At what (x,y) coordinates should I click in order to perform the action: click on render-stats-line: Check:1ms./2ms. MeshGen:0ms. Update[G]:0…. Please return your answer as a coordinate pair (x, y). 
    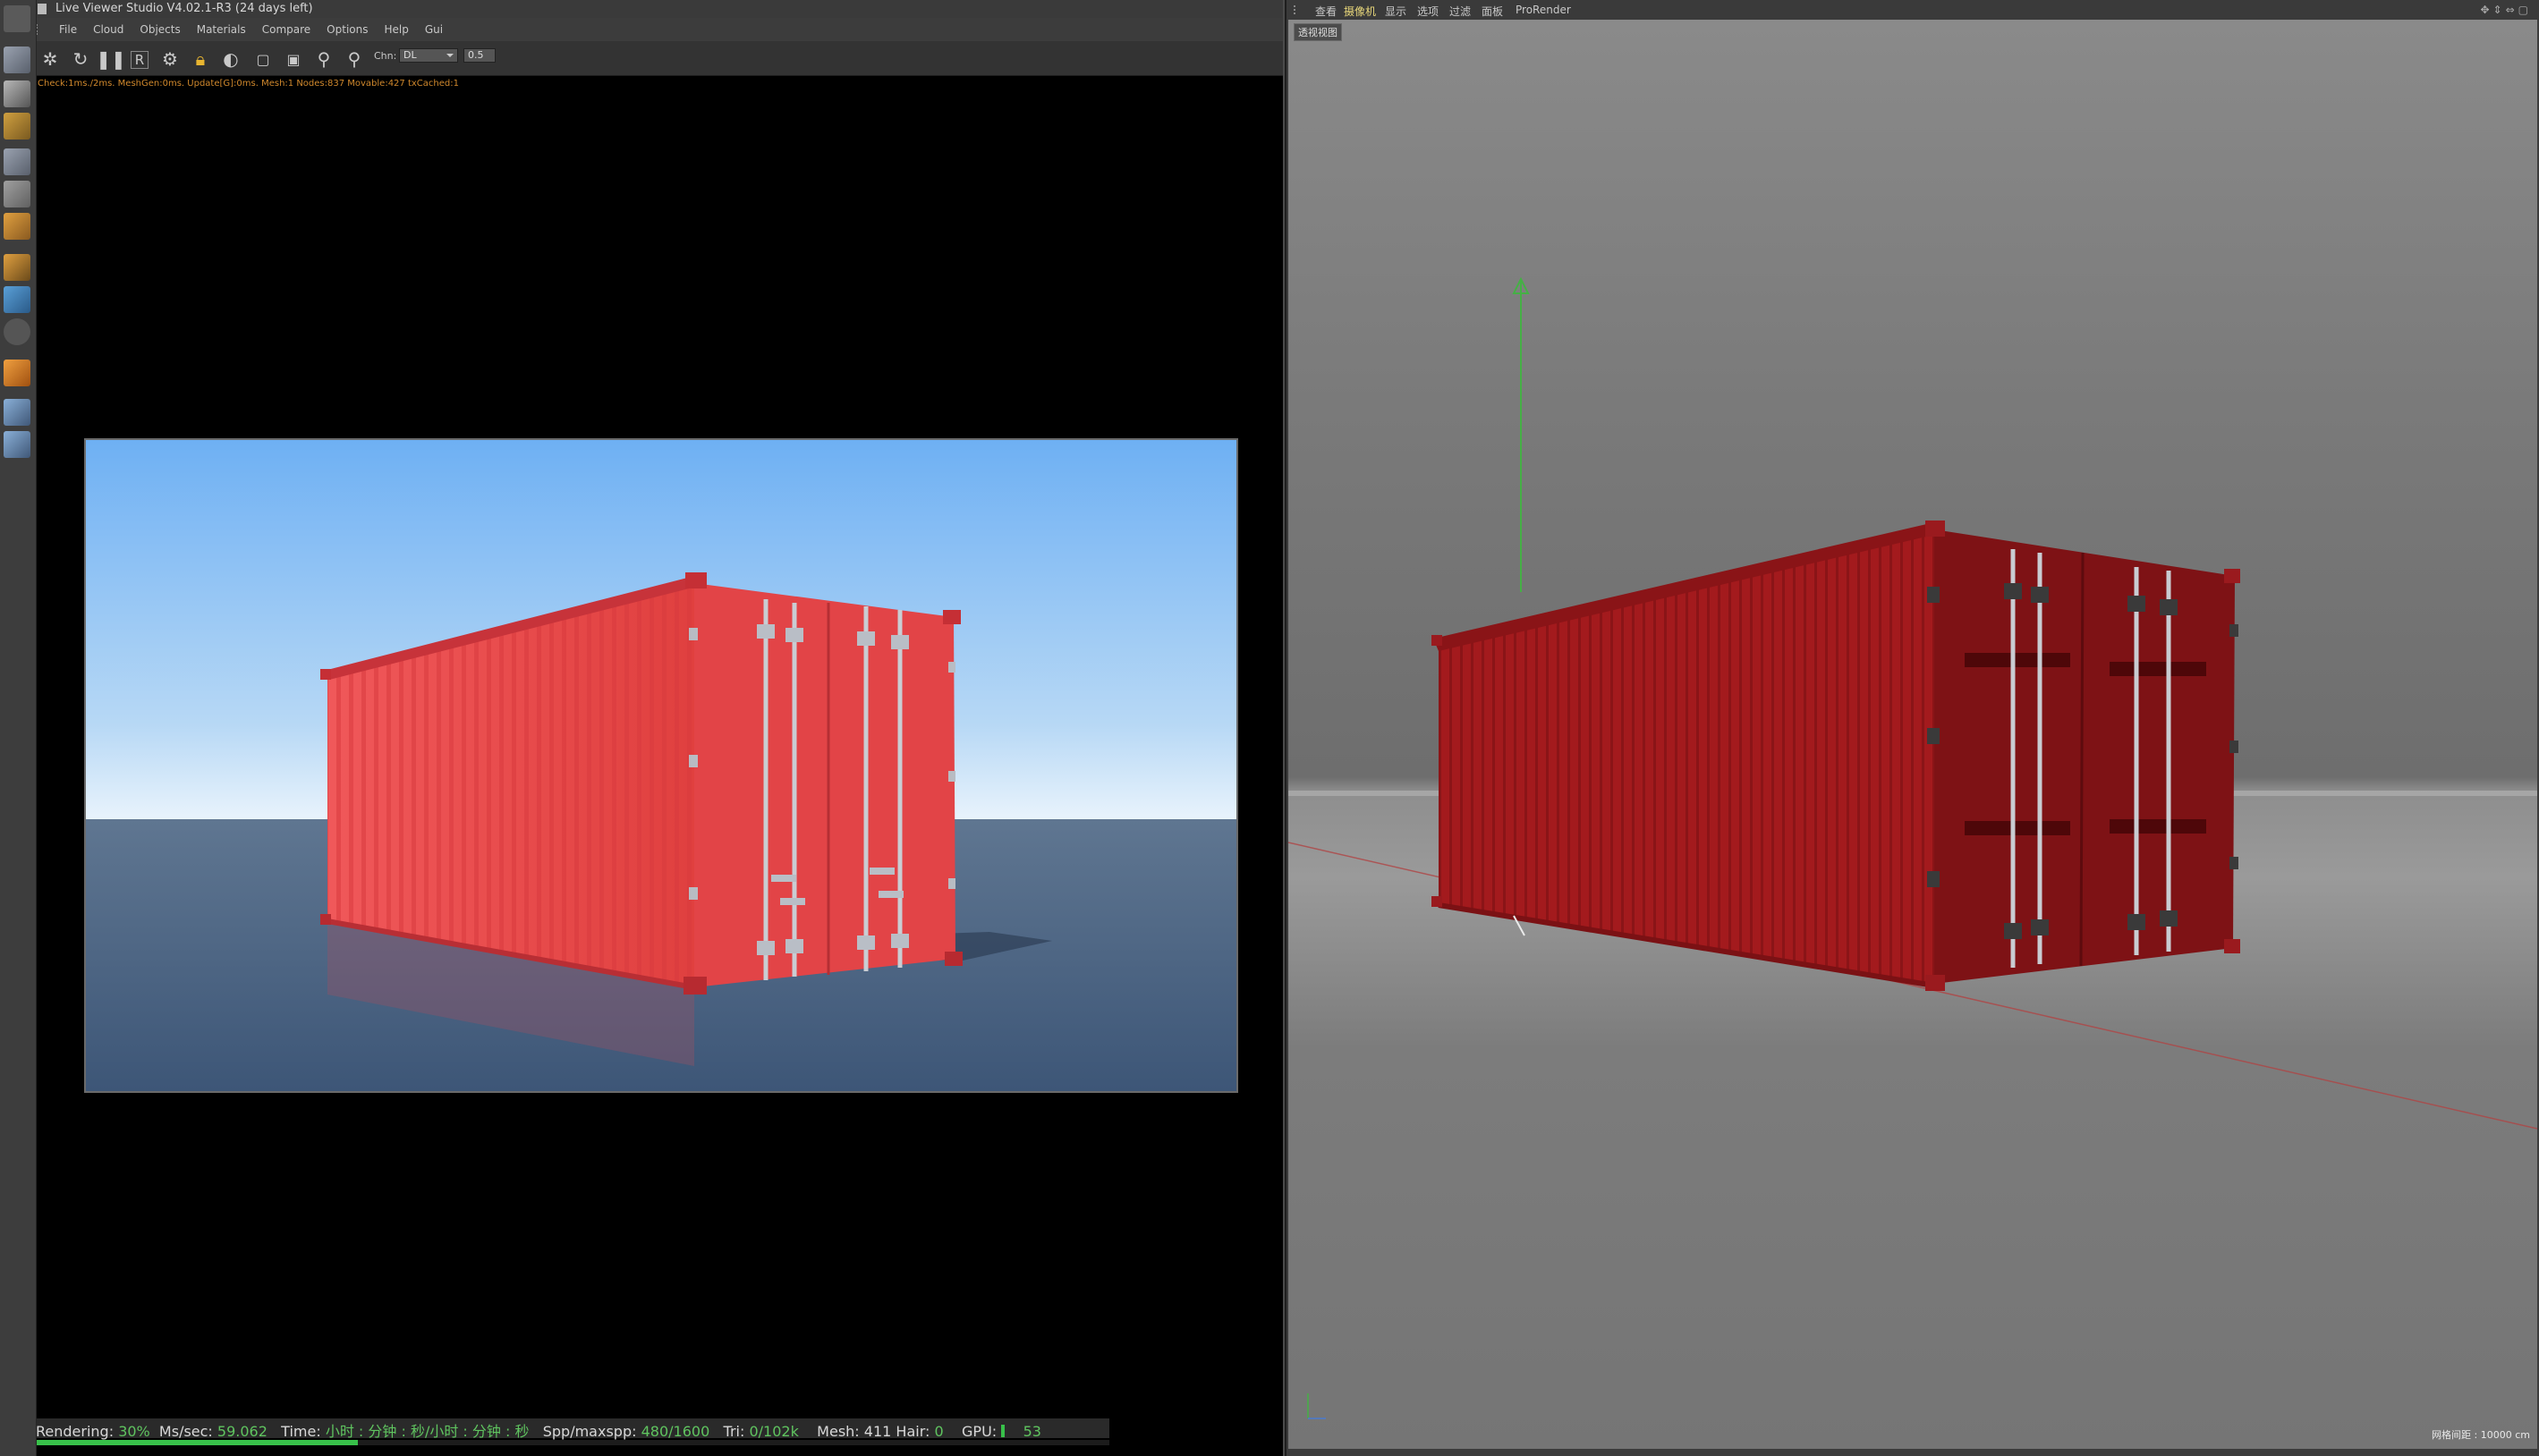
    Looking at the image, I should click on (248, 84).